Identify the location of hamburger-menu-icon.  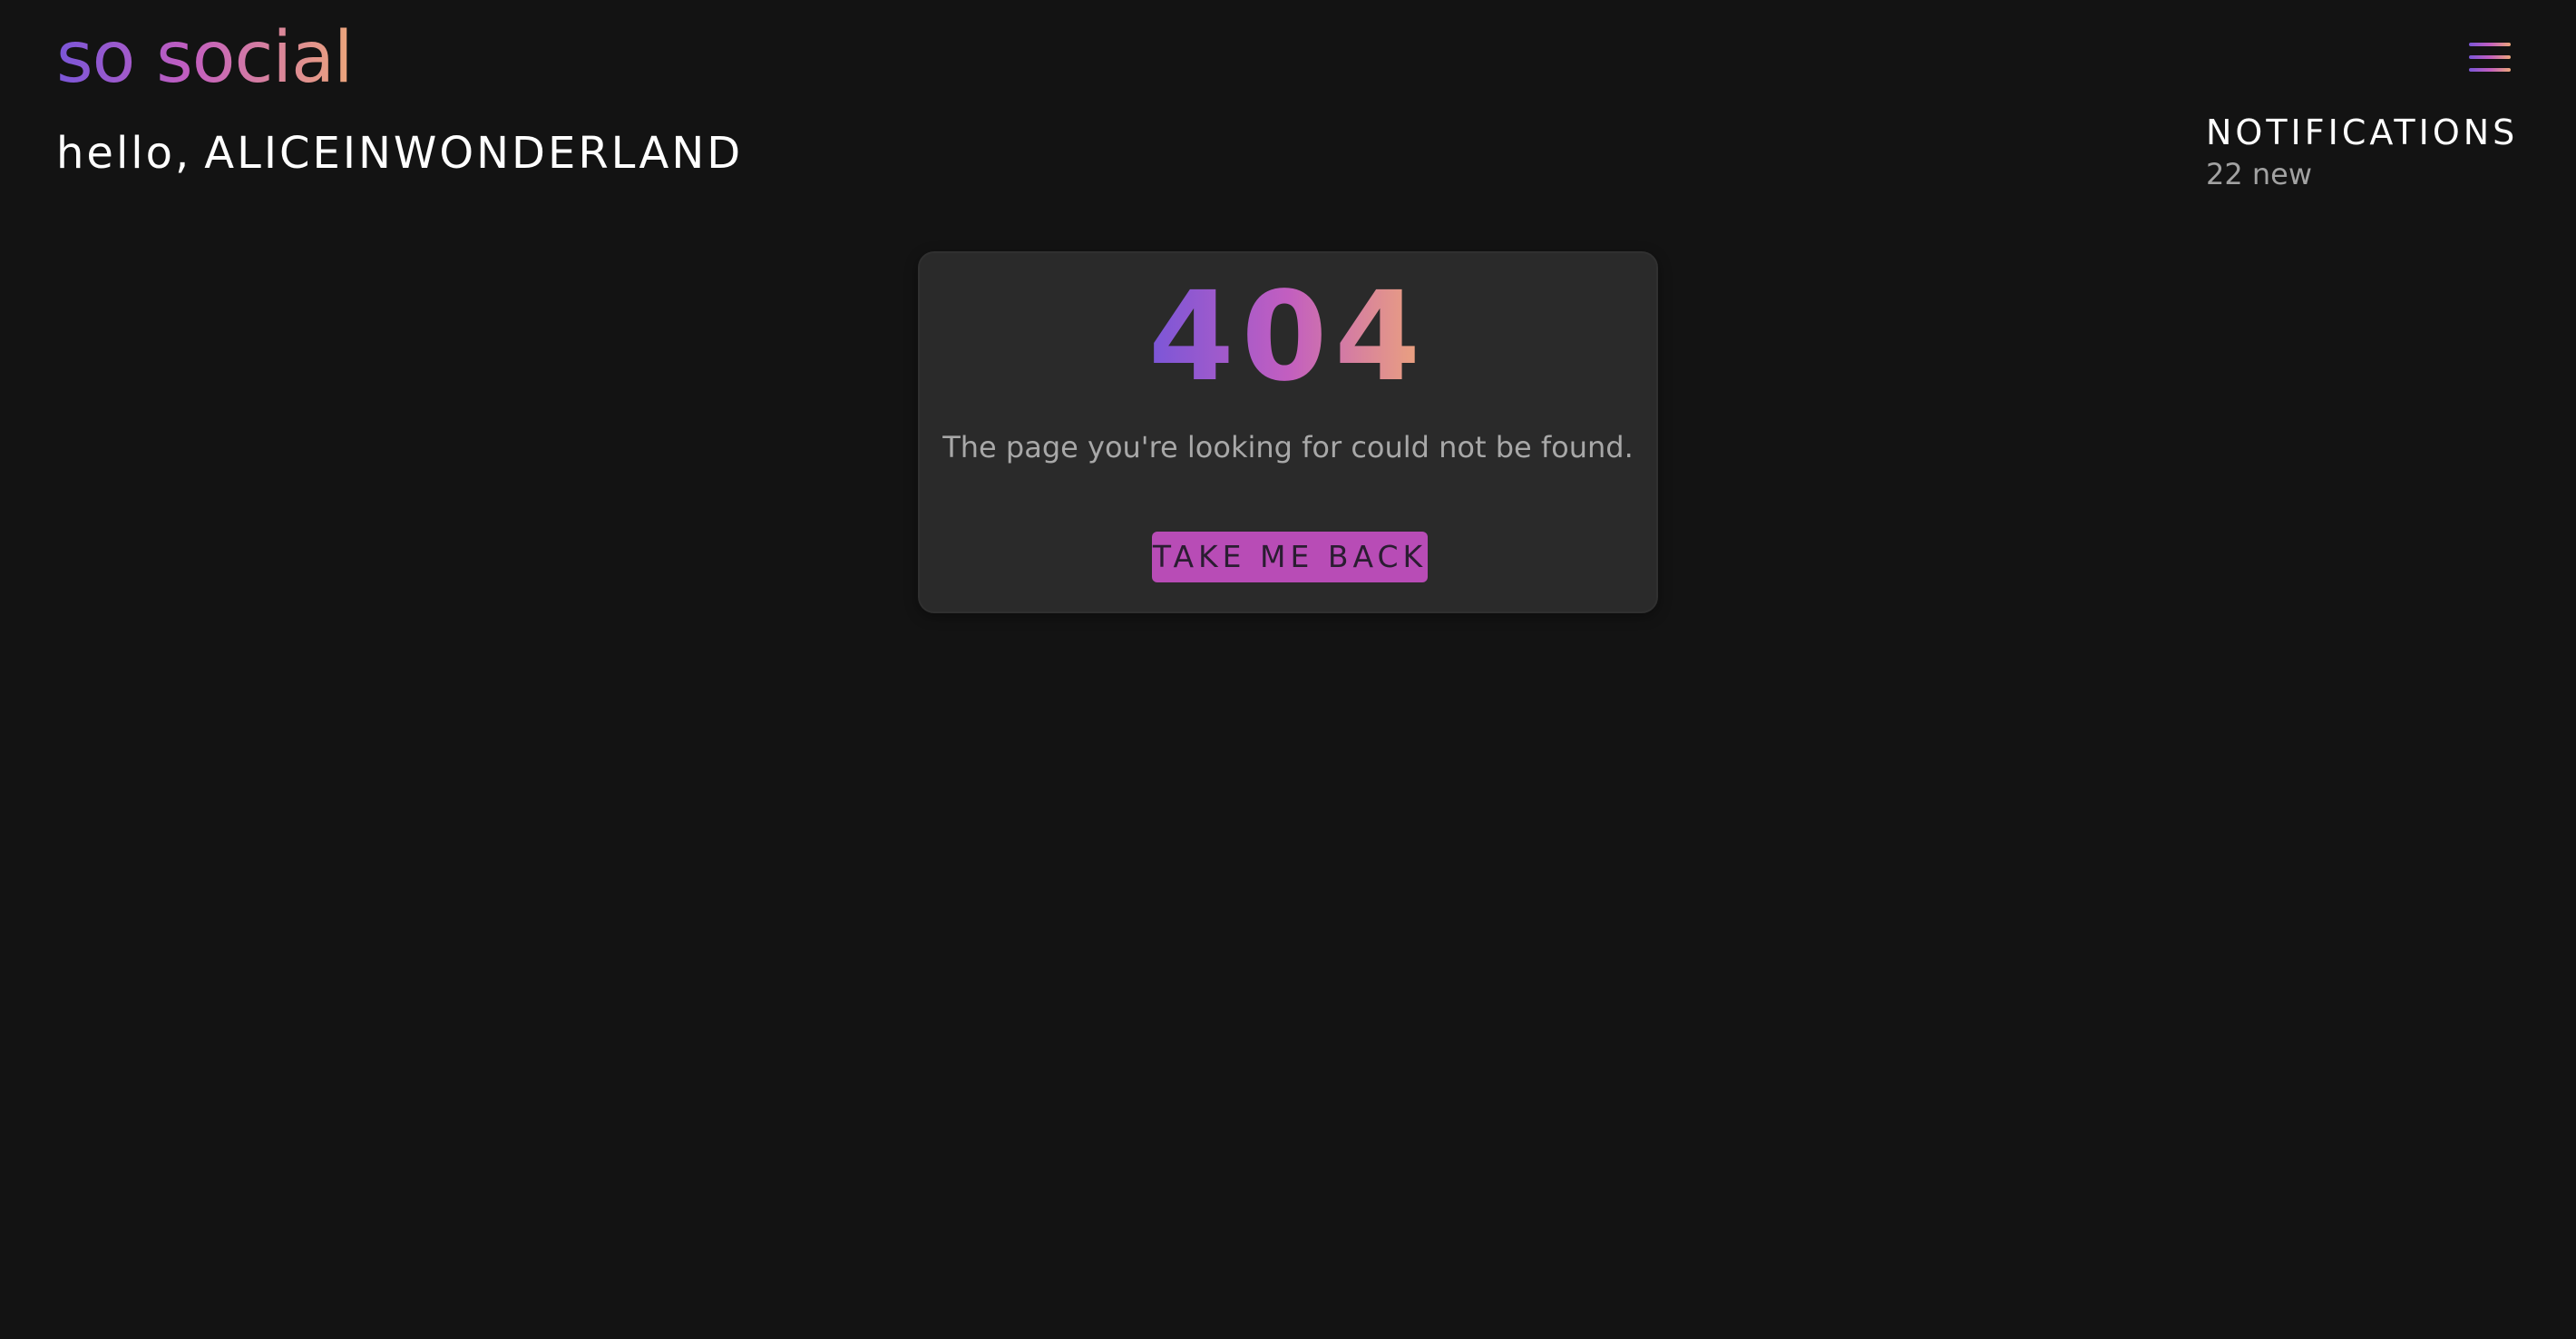
(2490, 57).